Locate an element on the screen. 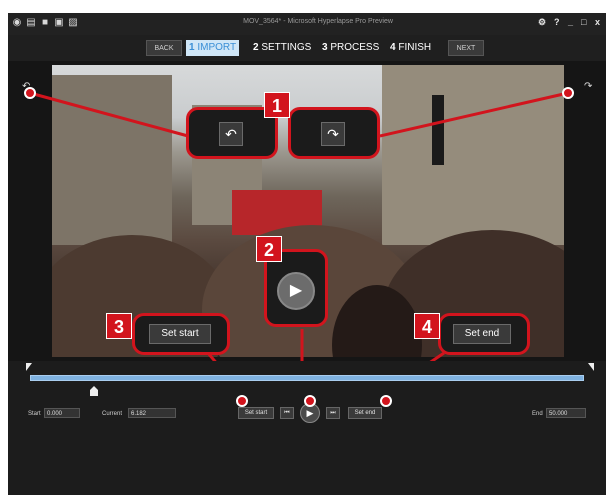 This screenshot has height=495, width=606. help-icon: ? is located at coordinates (557, 22).